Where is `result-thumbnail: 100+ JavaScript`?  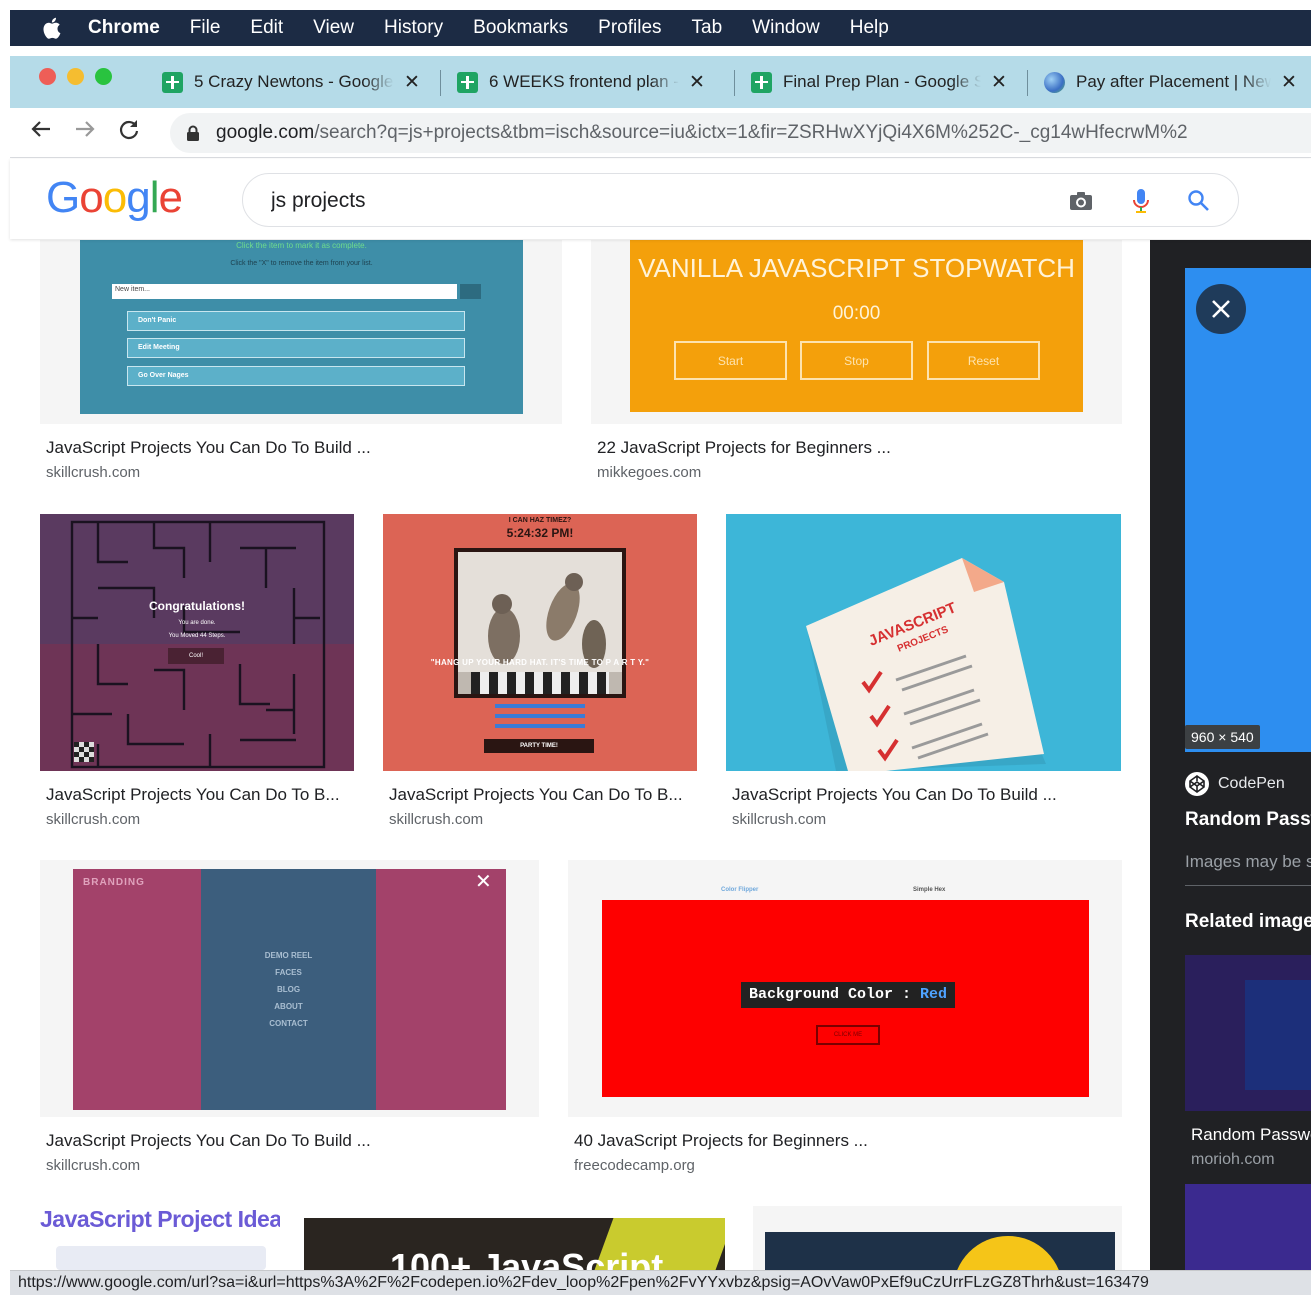
result-thumbnail: 100+ JavaScript is located at coordinates (514, 1244).